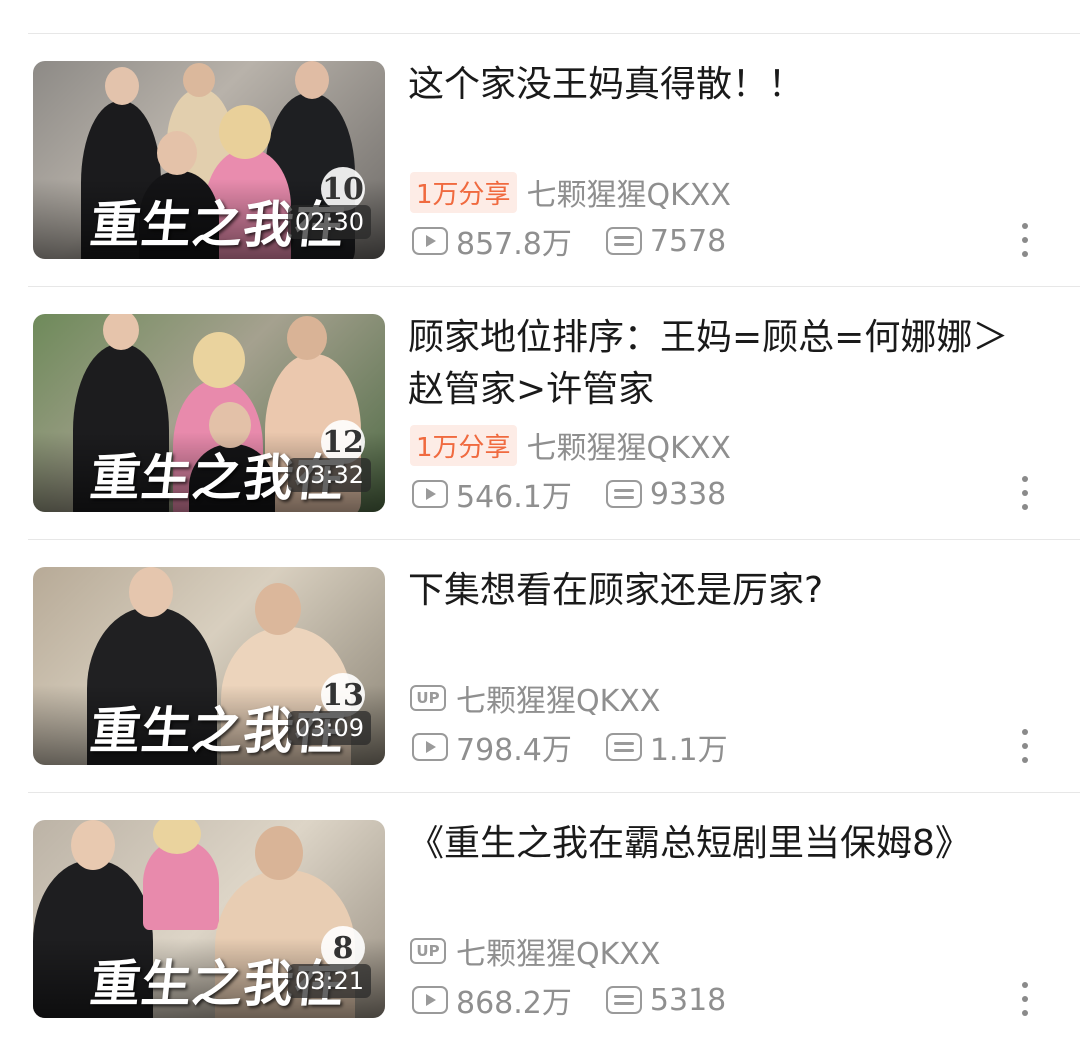 The width and height of the screenshot is (1080, 1045). What do you see at coordinates (329, 981) in the screenshot?
I see `video-duration: 03:21` at bounding box center [329, 981].